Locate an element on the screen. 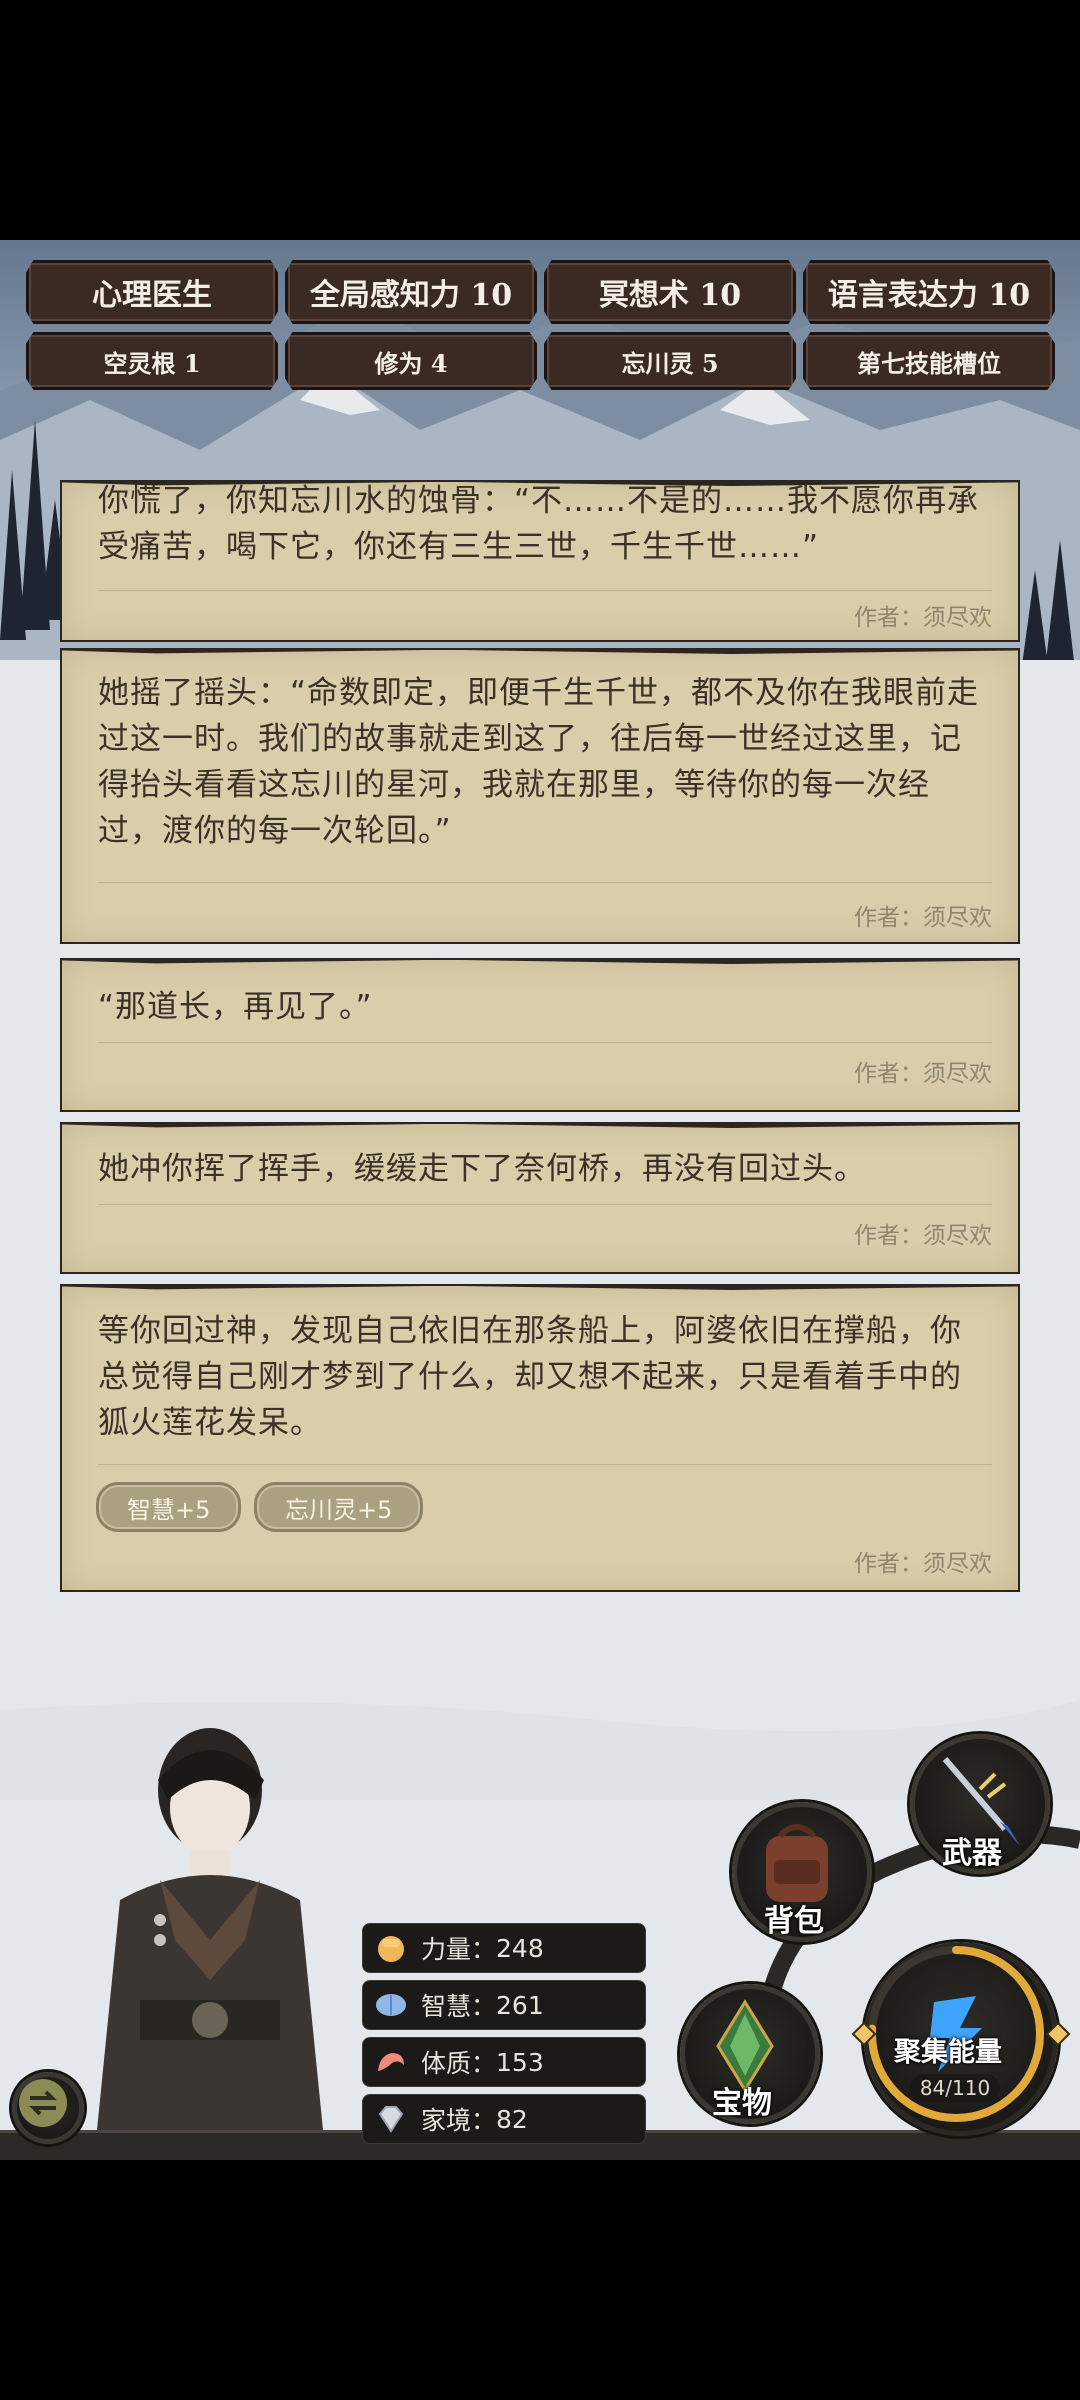 This screenshot has width=1080, height=2400. ring-gem-right-icon is located at coordinates (1058, 2034).